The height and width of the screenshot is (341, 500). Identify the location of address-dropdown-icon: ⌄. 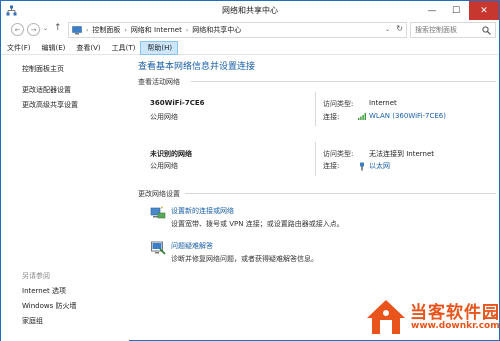
(387, 29).